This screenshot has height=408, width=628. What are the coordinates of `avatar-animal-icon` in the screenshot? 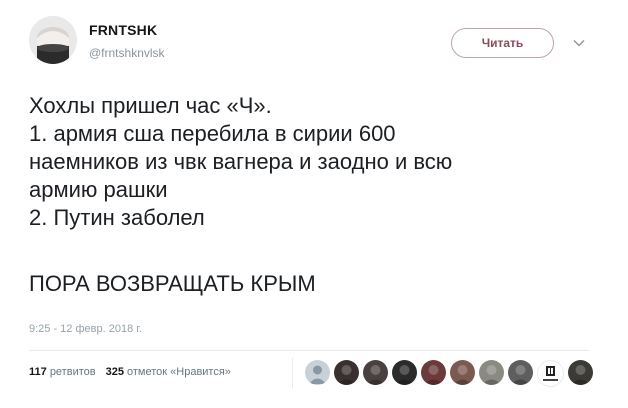 It's located at (491, 372).